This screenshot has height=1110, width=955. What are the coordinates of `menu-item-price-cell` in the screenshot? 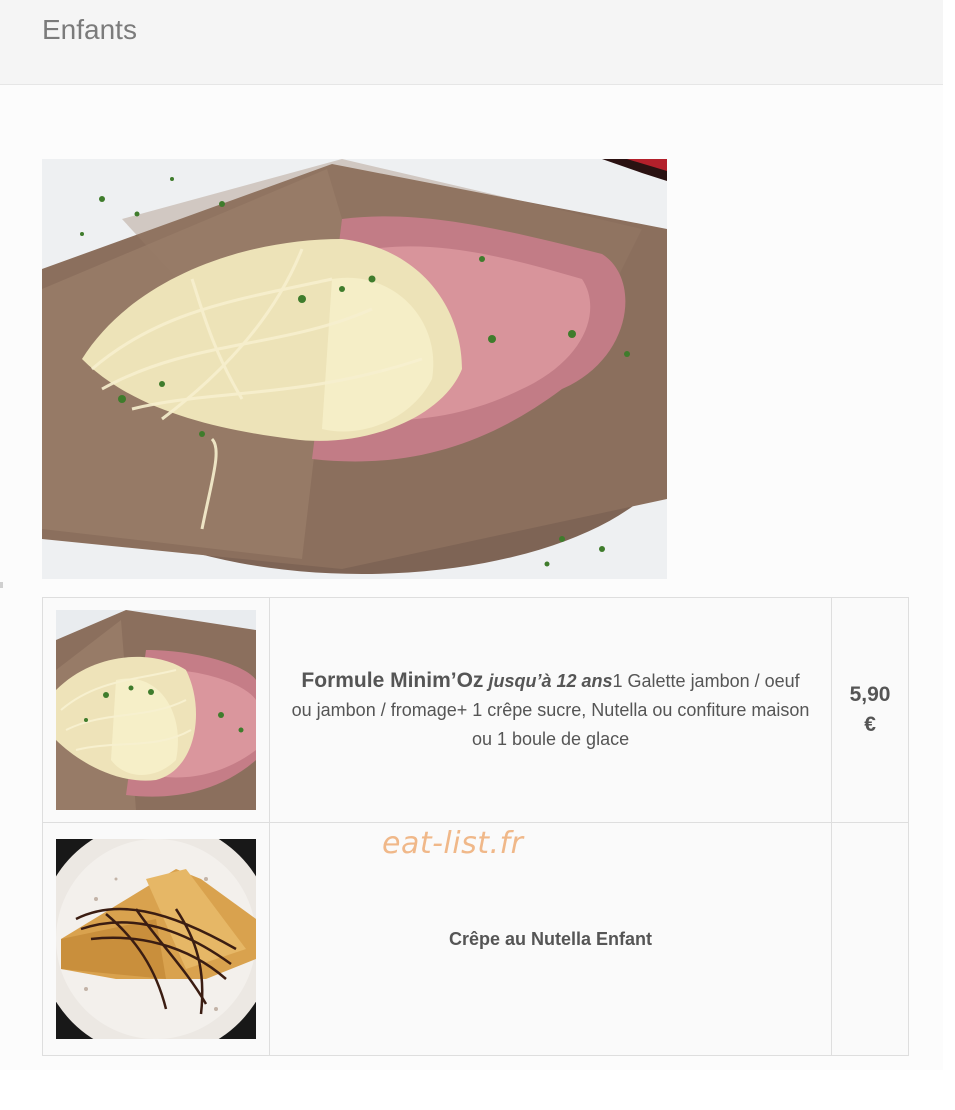 It's located at (870, 939).